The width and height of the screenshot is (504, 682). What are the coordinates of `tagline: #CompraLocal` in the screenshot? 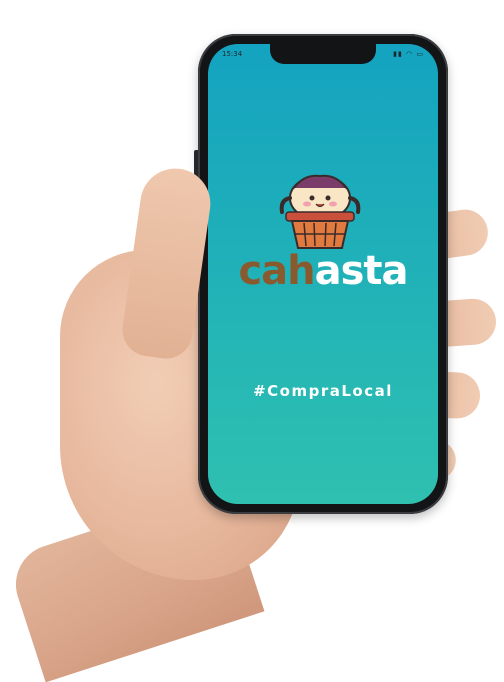 It's located at (323, 391).